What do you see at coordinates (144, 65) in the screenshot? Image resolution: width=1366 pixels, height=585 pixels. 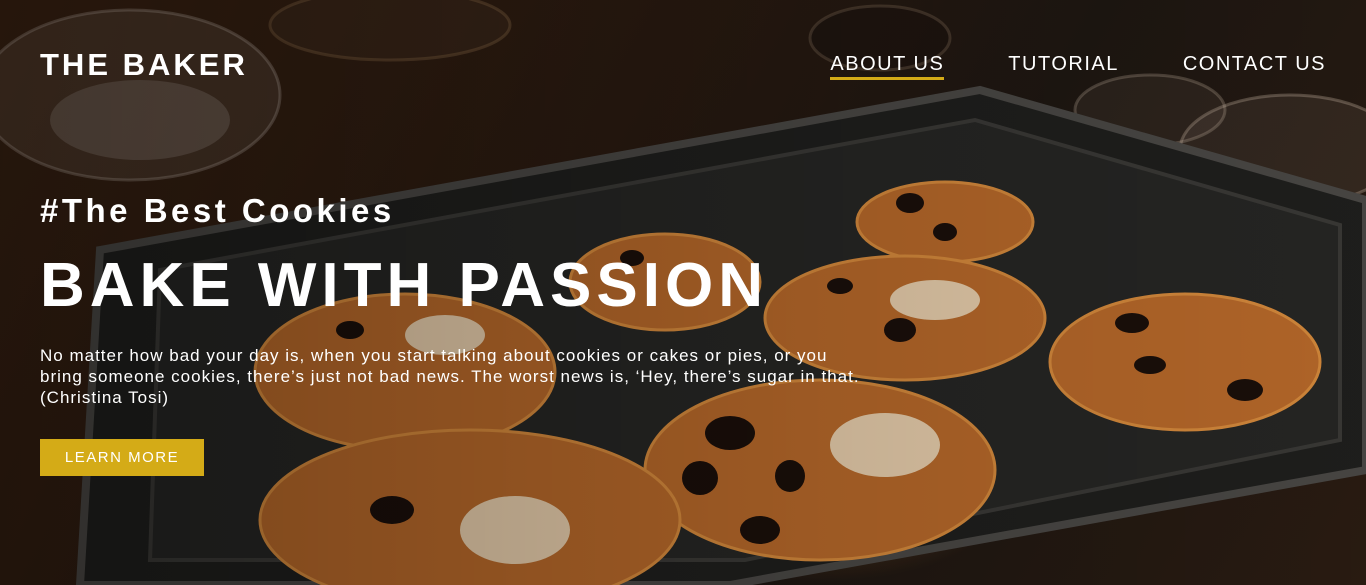 I see `brand-logo: THE BAKER` at bounding box center [144, 65].